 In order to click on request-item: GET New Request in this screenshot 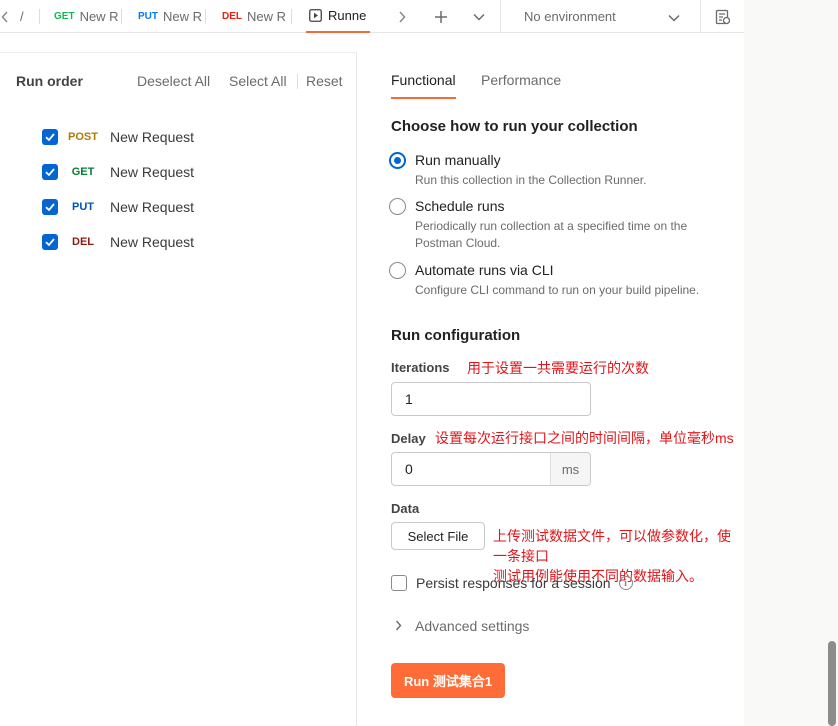, I will do `click(118, 172)`.